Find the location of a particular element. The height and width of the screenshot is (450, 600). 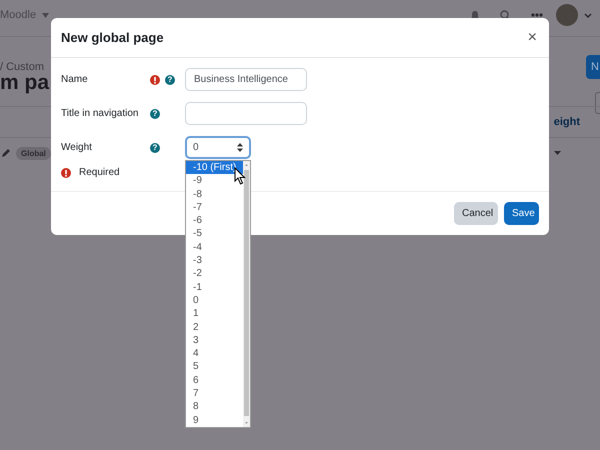

dropdown-option: 9 is located at coordinates (214, 420).